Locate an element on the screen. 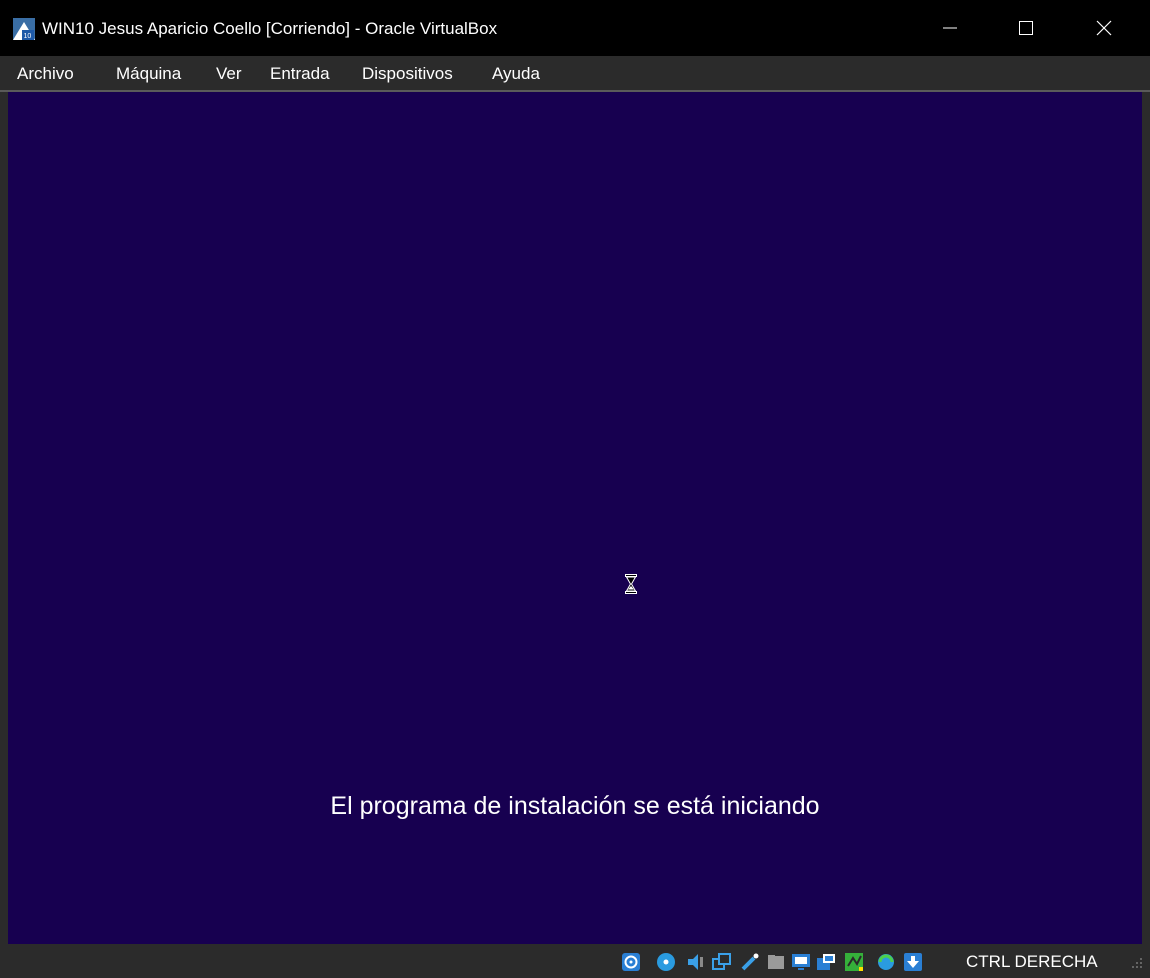  menu-entrada: Entrada is located at coordinates (300, 74).